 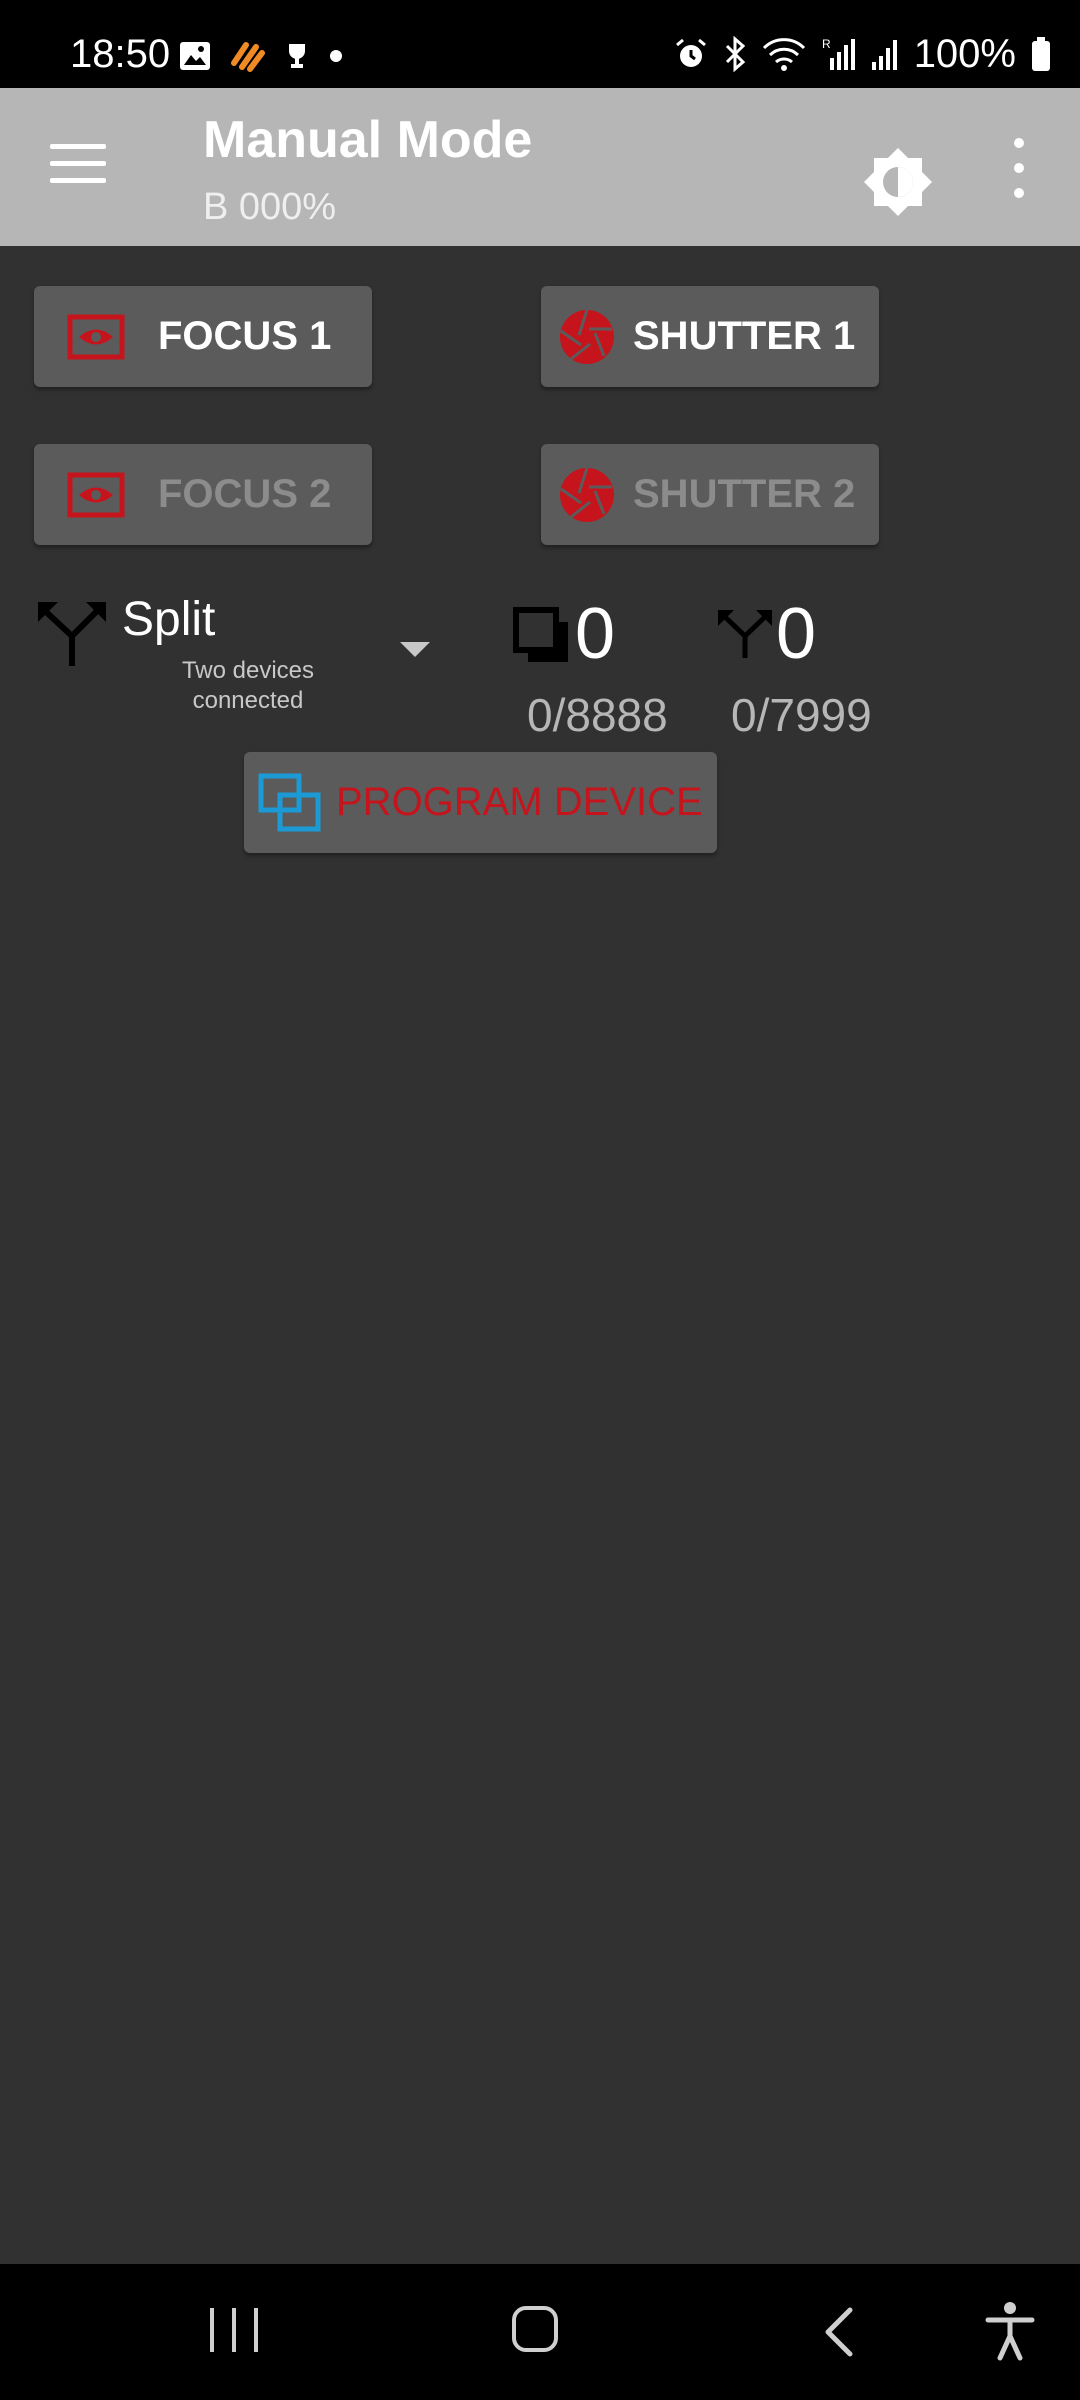 I want to click on shutter-2-button: SHUTTER 2, so click(x=710, y=494).